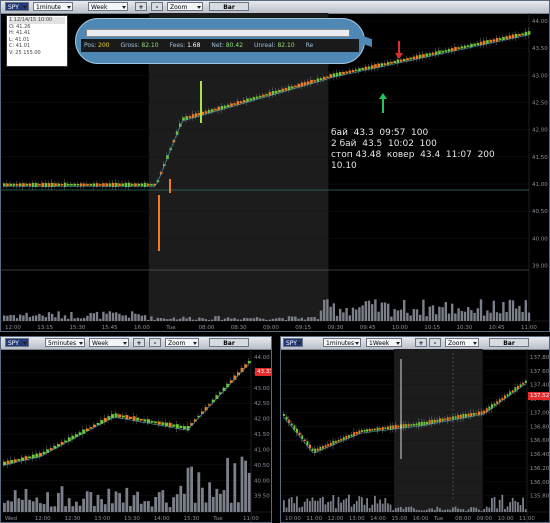 The height and width of the screenshot is (523, 550). Describe the element at coordinates (465, 328) in the screenshot. I see `x-axis-label: 10:30` at that location.